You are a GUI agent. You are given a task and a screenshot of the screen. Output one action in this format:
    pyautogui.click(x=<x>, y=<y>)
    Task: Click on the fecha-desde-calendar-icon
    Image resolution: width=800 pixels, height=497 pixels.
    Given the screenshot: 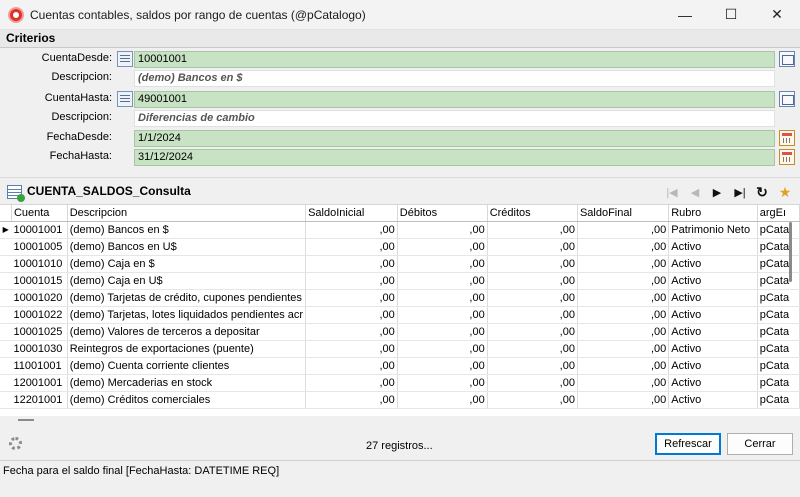 What is the action you would take?
    pyautogui.click(x=787, y=138)
    